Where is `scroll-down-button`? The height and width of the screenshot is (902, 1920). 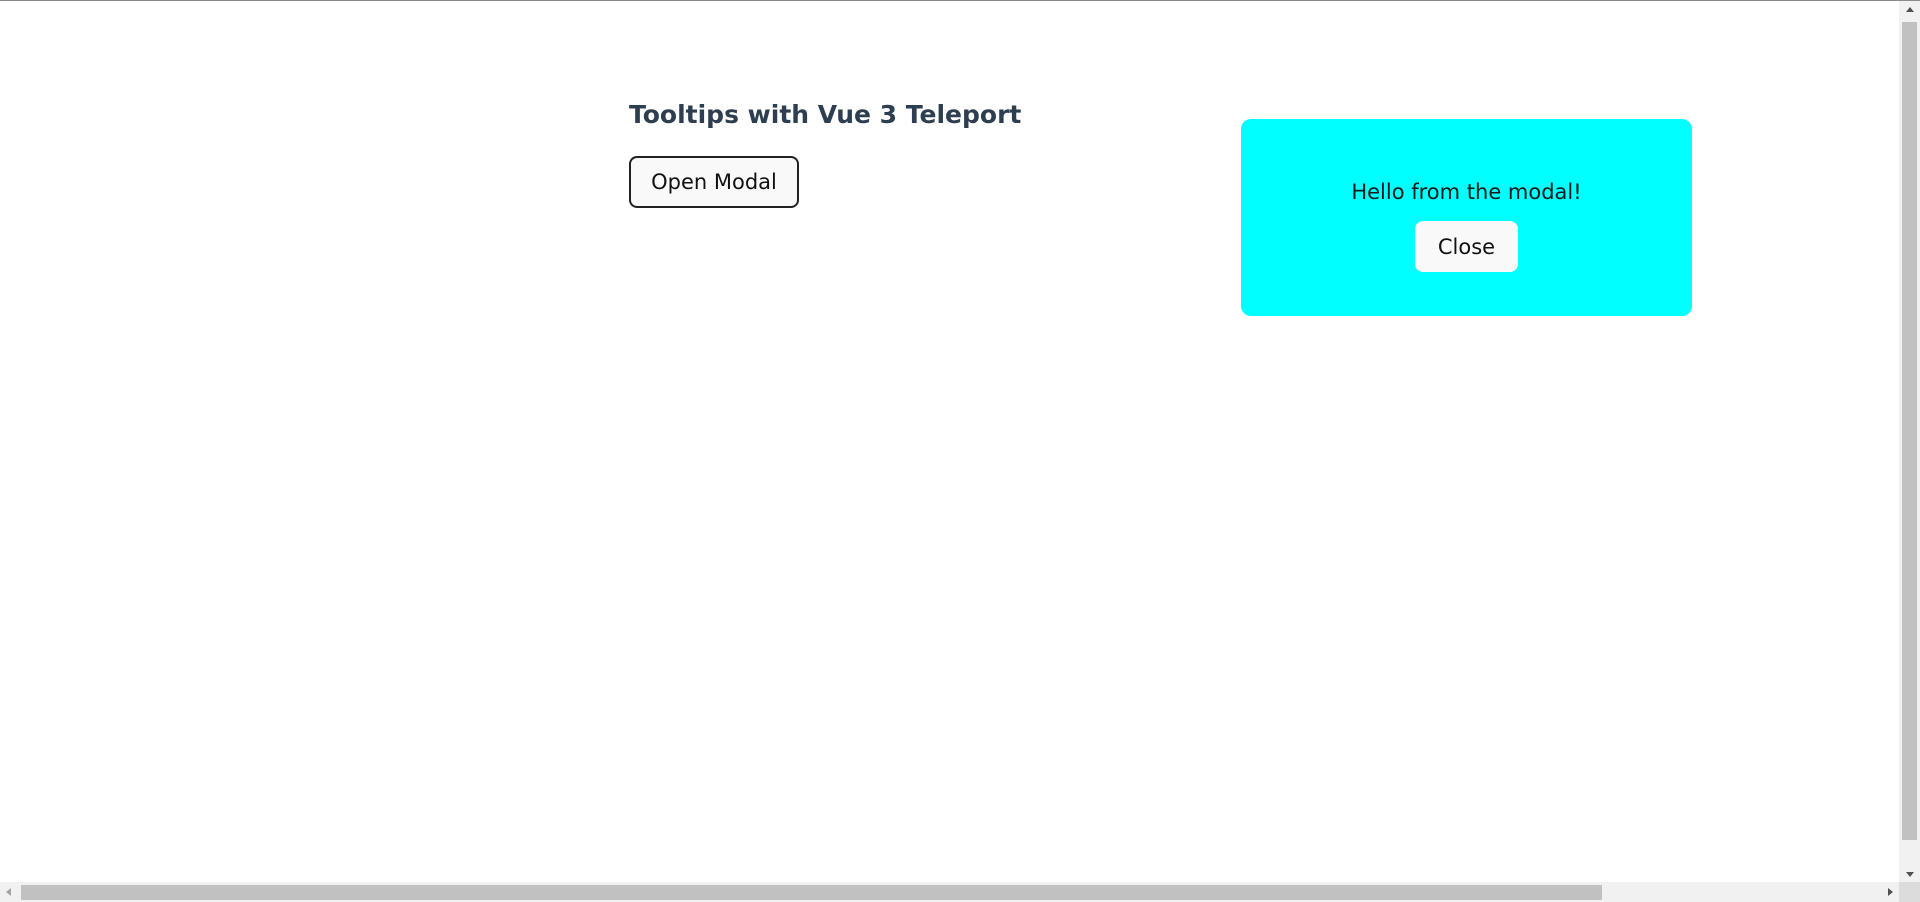 scroll-down-button is located at coordinates (1909, 874).